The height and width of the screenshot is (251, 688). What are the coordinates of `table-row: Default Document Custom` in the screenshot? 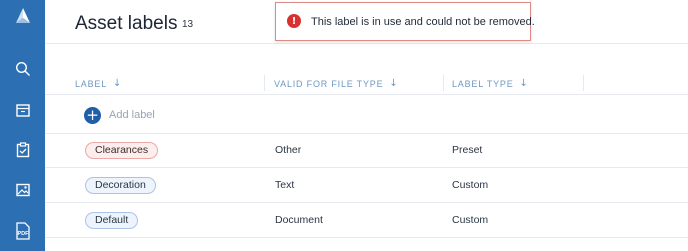 It's located at (366, 220).